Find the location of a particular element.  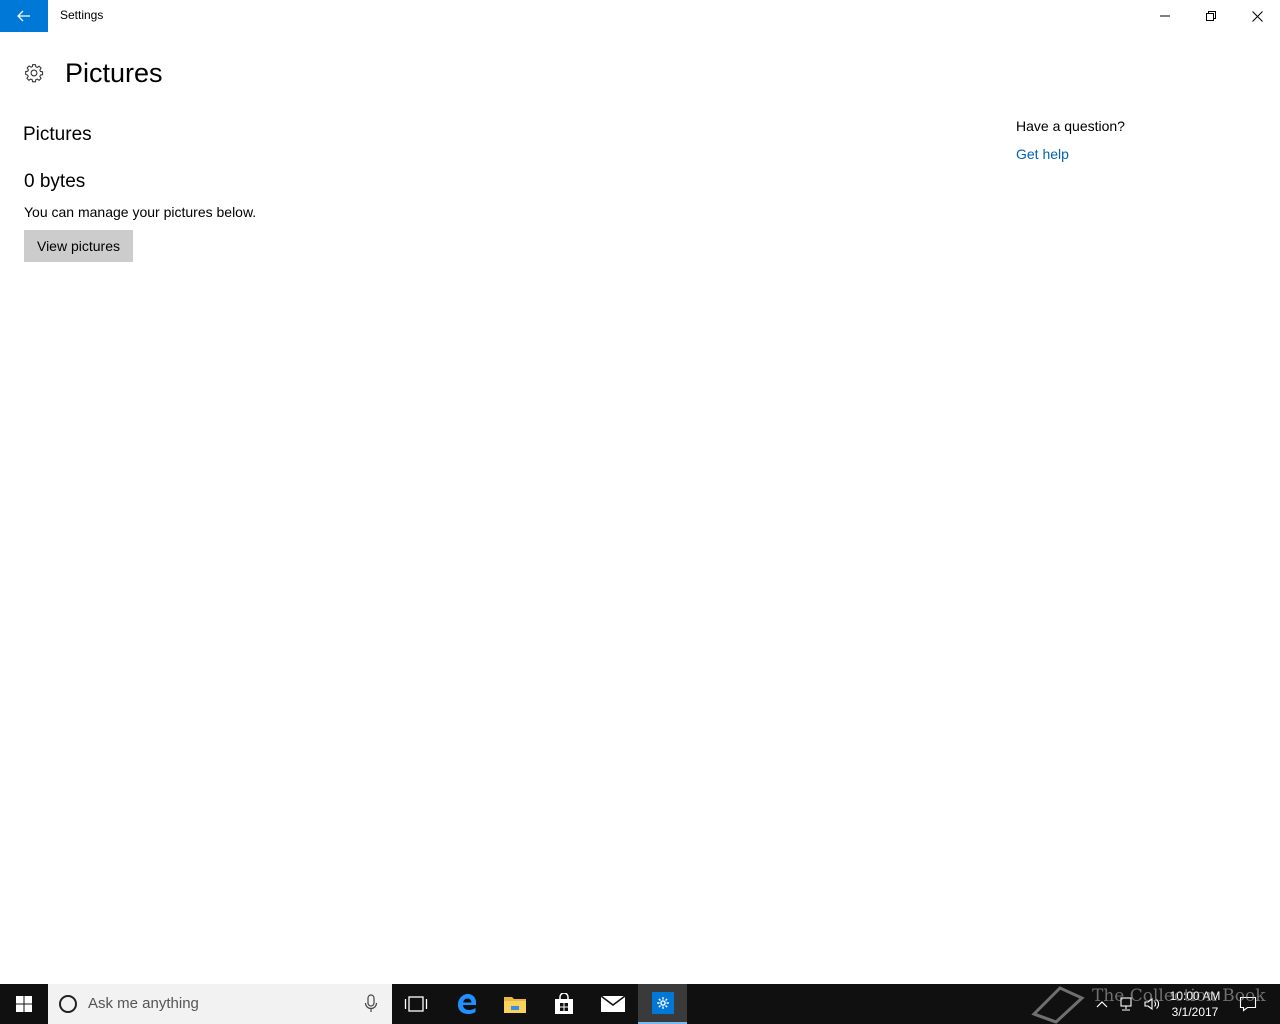

close-button is located at coordinates (1257, 16).